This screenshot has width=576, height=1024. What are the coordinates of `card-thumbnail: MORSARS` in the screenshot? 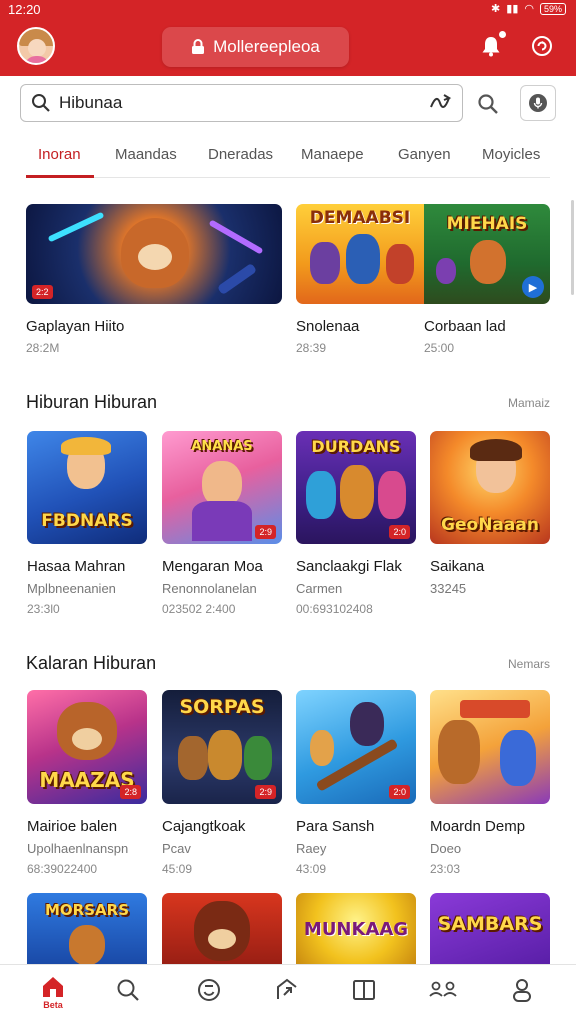 It's located at (87, 928).